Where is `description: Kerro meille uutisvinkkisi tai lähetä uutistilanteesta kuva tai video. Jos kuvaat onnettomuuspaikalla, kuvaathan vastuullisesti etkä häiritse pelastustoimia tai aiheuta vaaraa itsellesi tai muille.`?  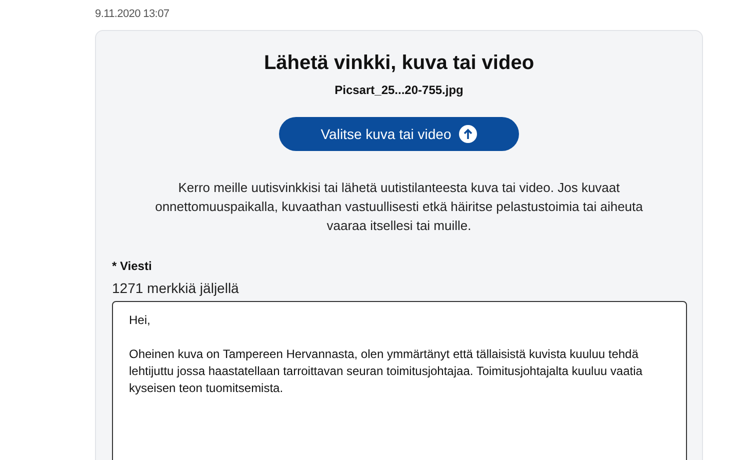 description: Kerro meille uutisvinkkisi tai lähetä uutistilanteesta kuva tai video. Jos kuvaat onnettomuuspaikalla, kuvaathan vastuullisesti etkä häiritse pelastustoimia tai aiheuta vaaraa itsellesi tai muille. is located at coordinates (399, 207).